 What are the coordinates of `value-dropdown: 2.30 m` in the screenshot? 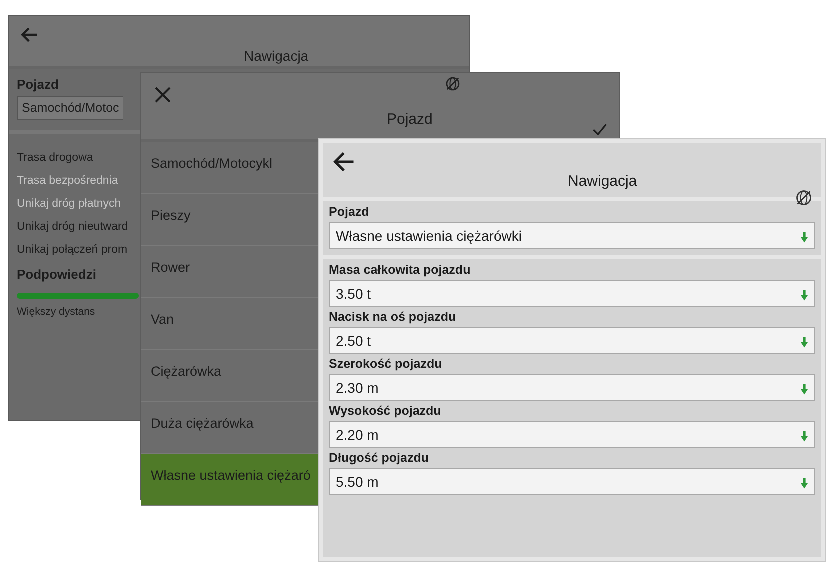 It's located at (572, 387).